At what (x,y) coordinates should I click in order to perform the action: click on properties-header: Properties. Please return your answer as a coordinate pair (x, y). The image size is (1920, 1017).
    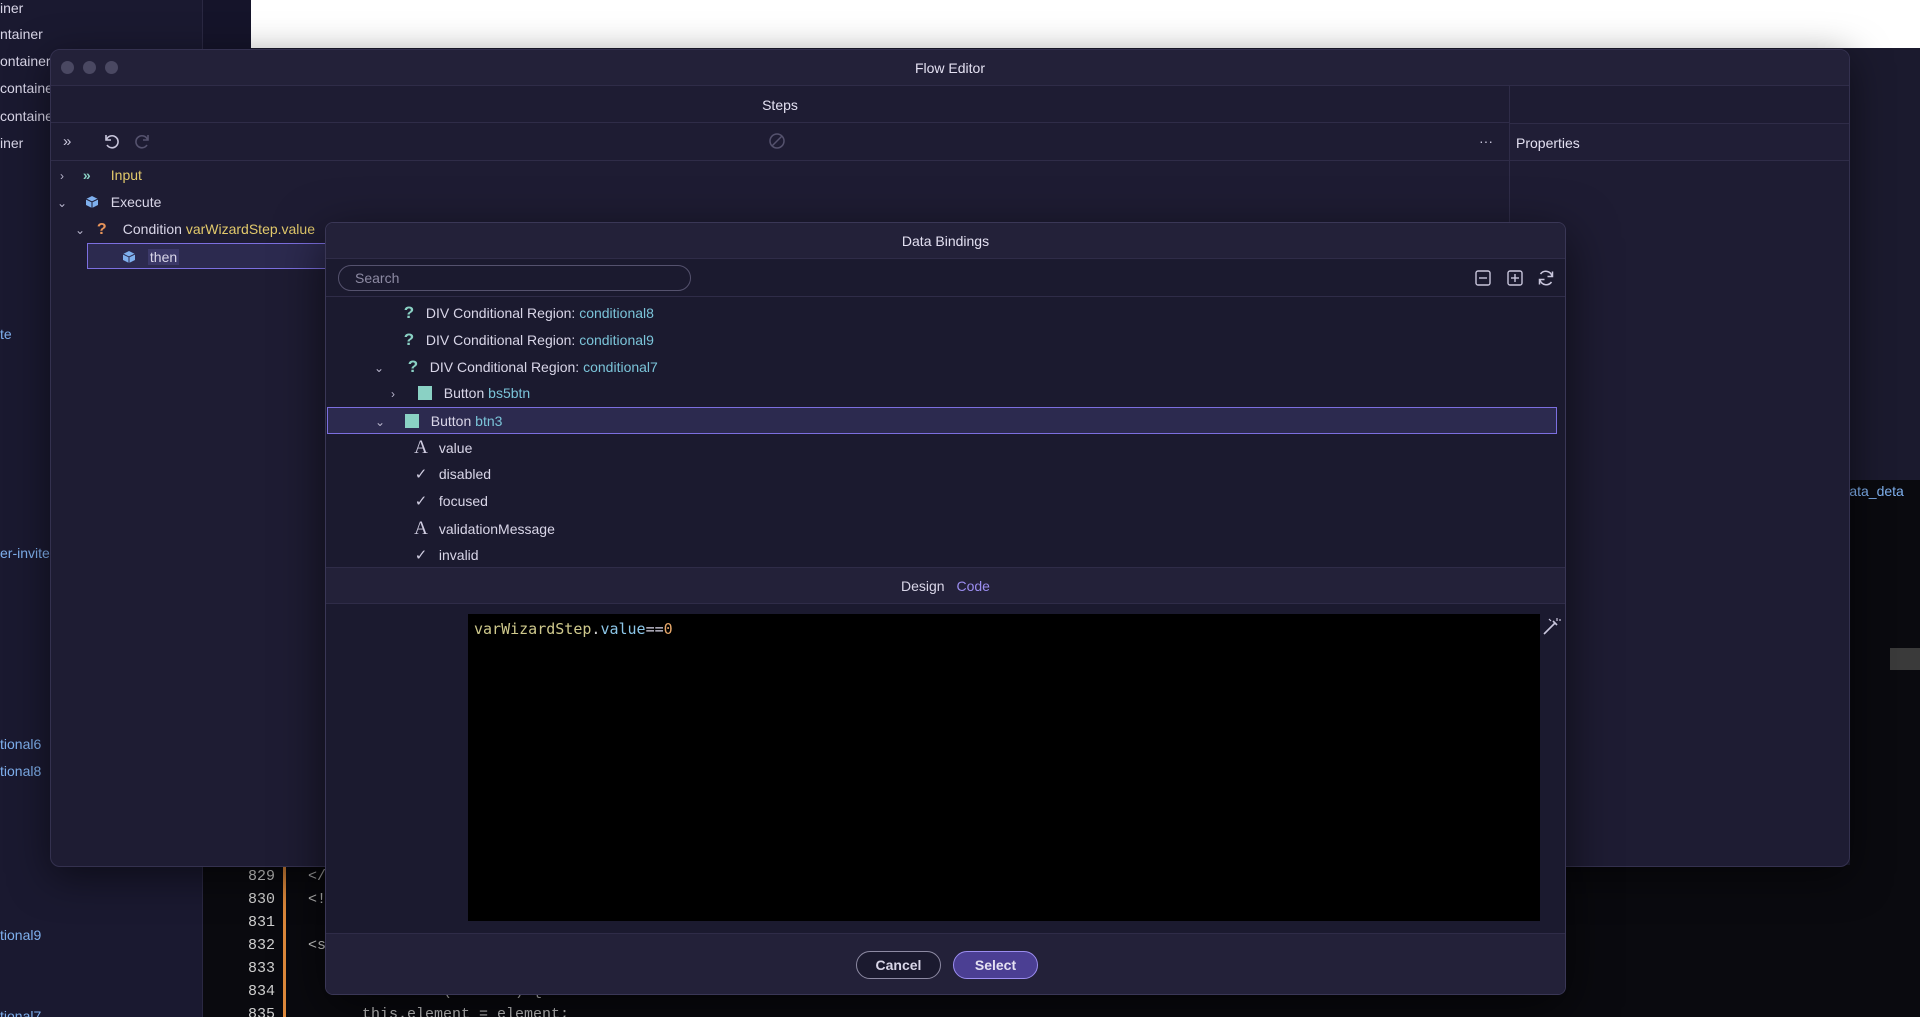
    Looking at the image, I should click on (1679, 142).